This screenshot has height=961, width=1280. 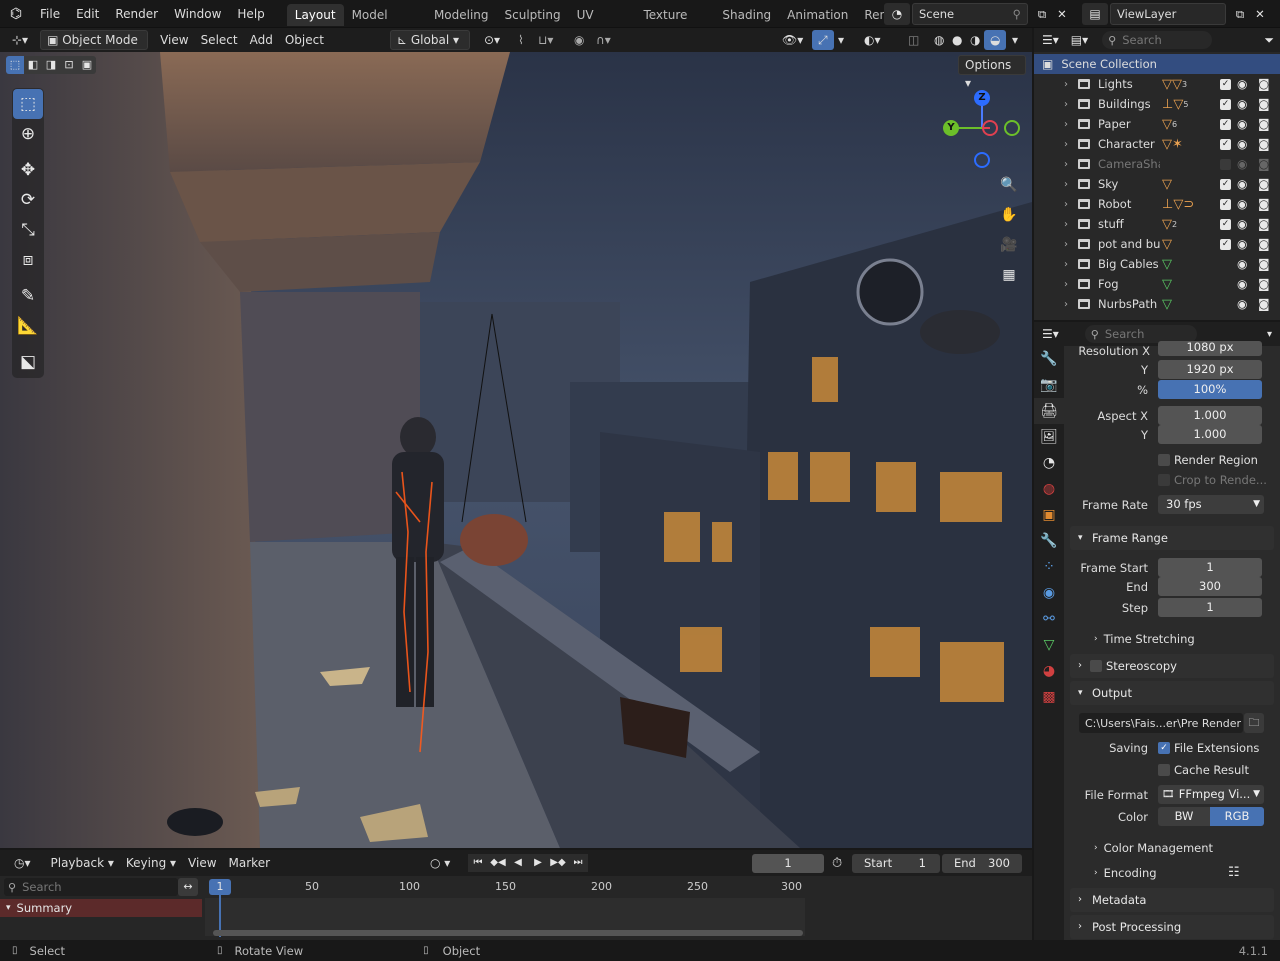 What do you see at coordinates (1157, 84) in the screenshot?
I see `outliner-row: › Lights ▽▽ 3 ✓ ◉ ◙` at bounding box center [1157, 84].